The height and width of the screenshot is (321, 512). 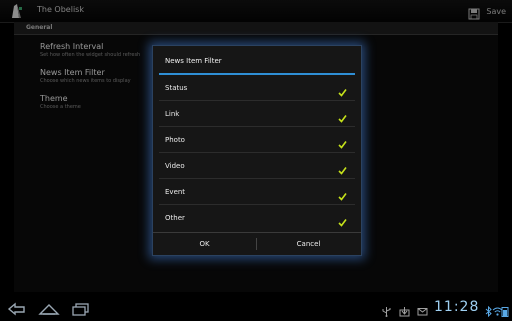 What do you see at coordinates (257, 88) in the screenshot?
I see `option-status: Status` at bounding box center [257, 88].